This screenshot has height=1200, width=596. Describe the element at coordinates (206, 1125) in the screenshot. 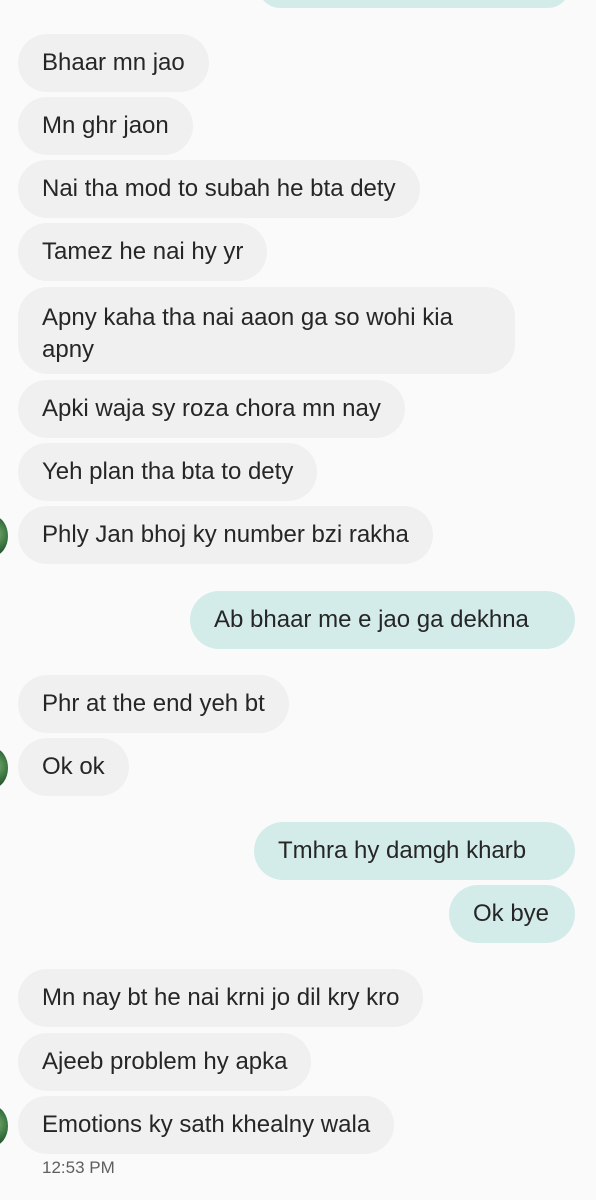

I see `message-bubble-incoming: Emotions ky sath khealny wala` at that location.